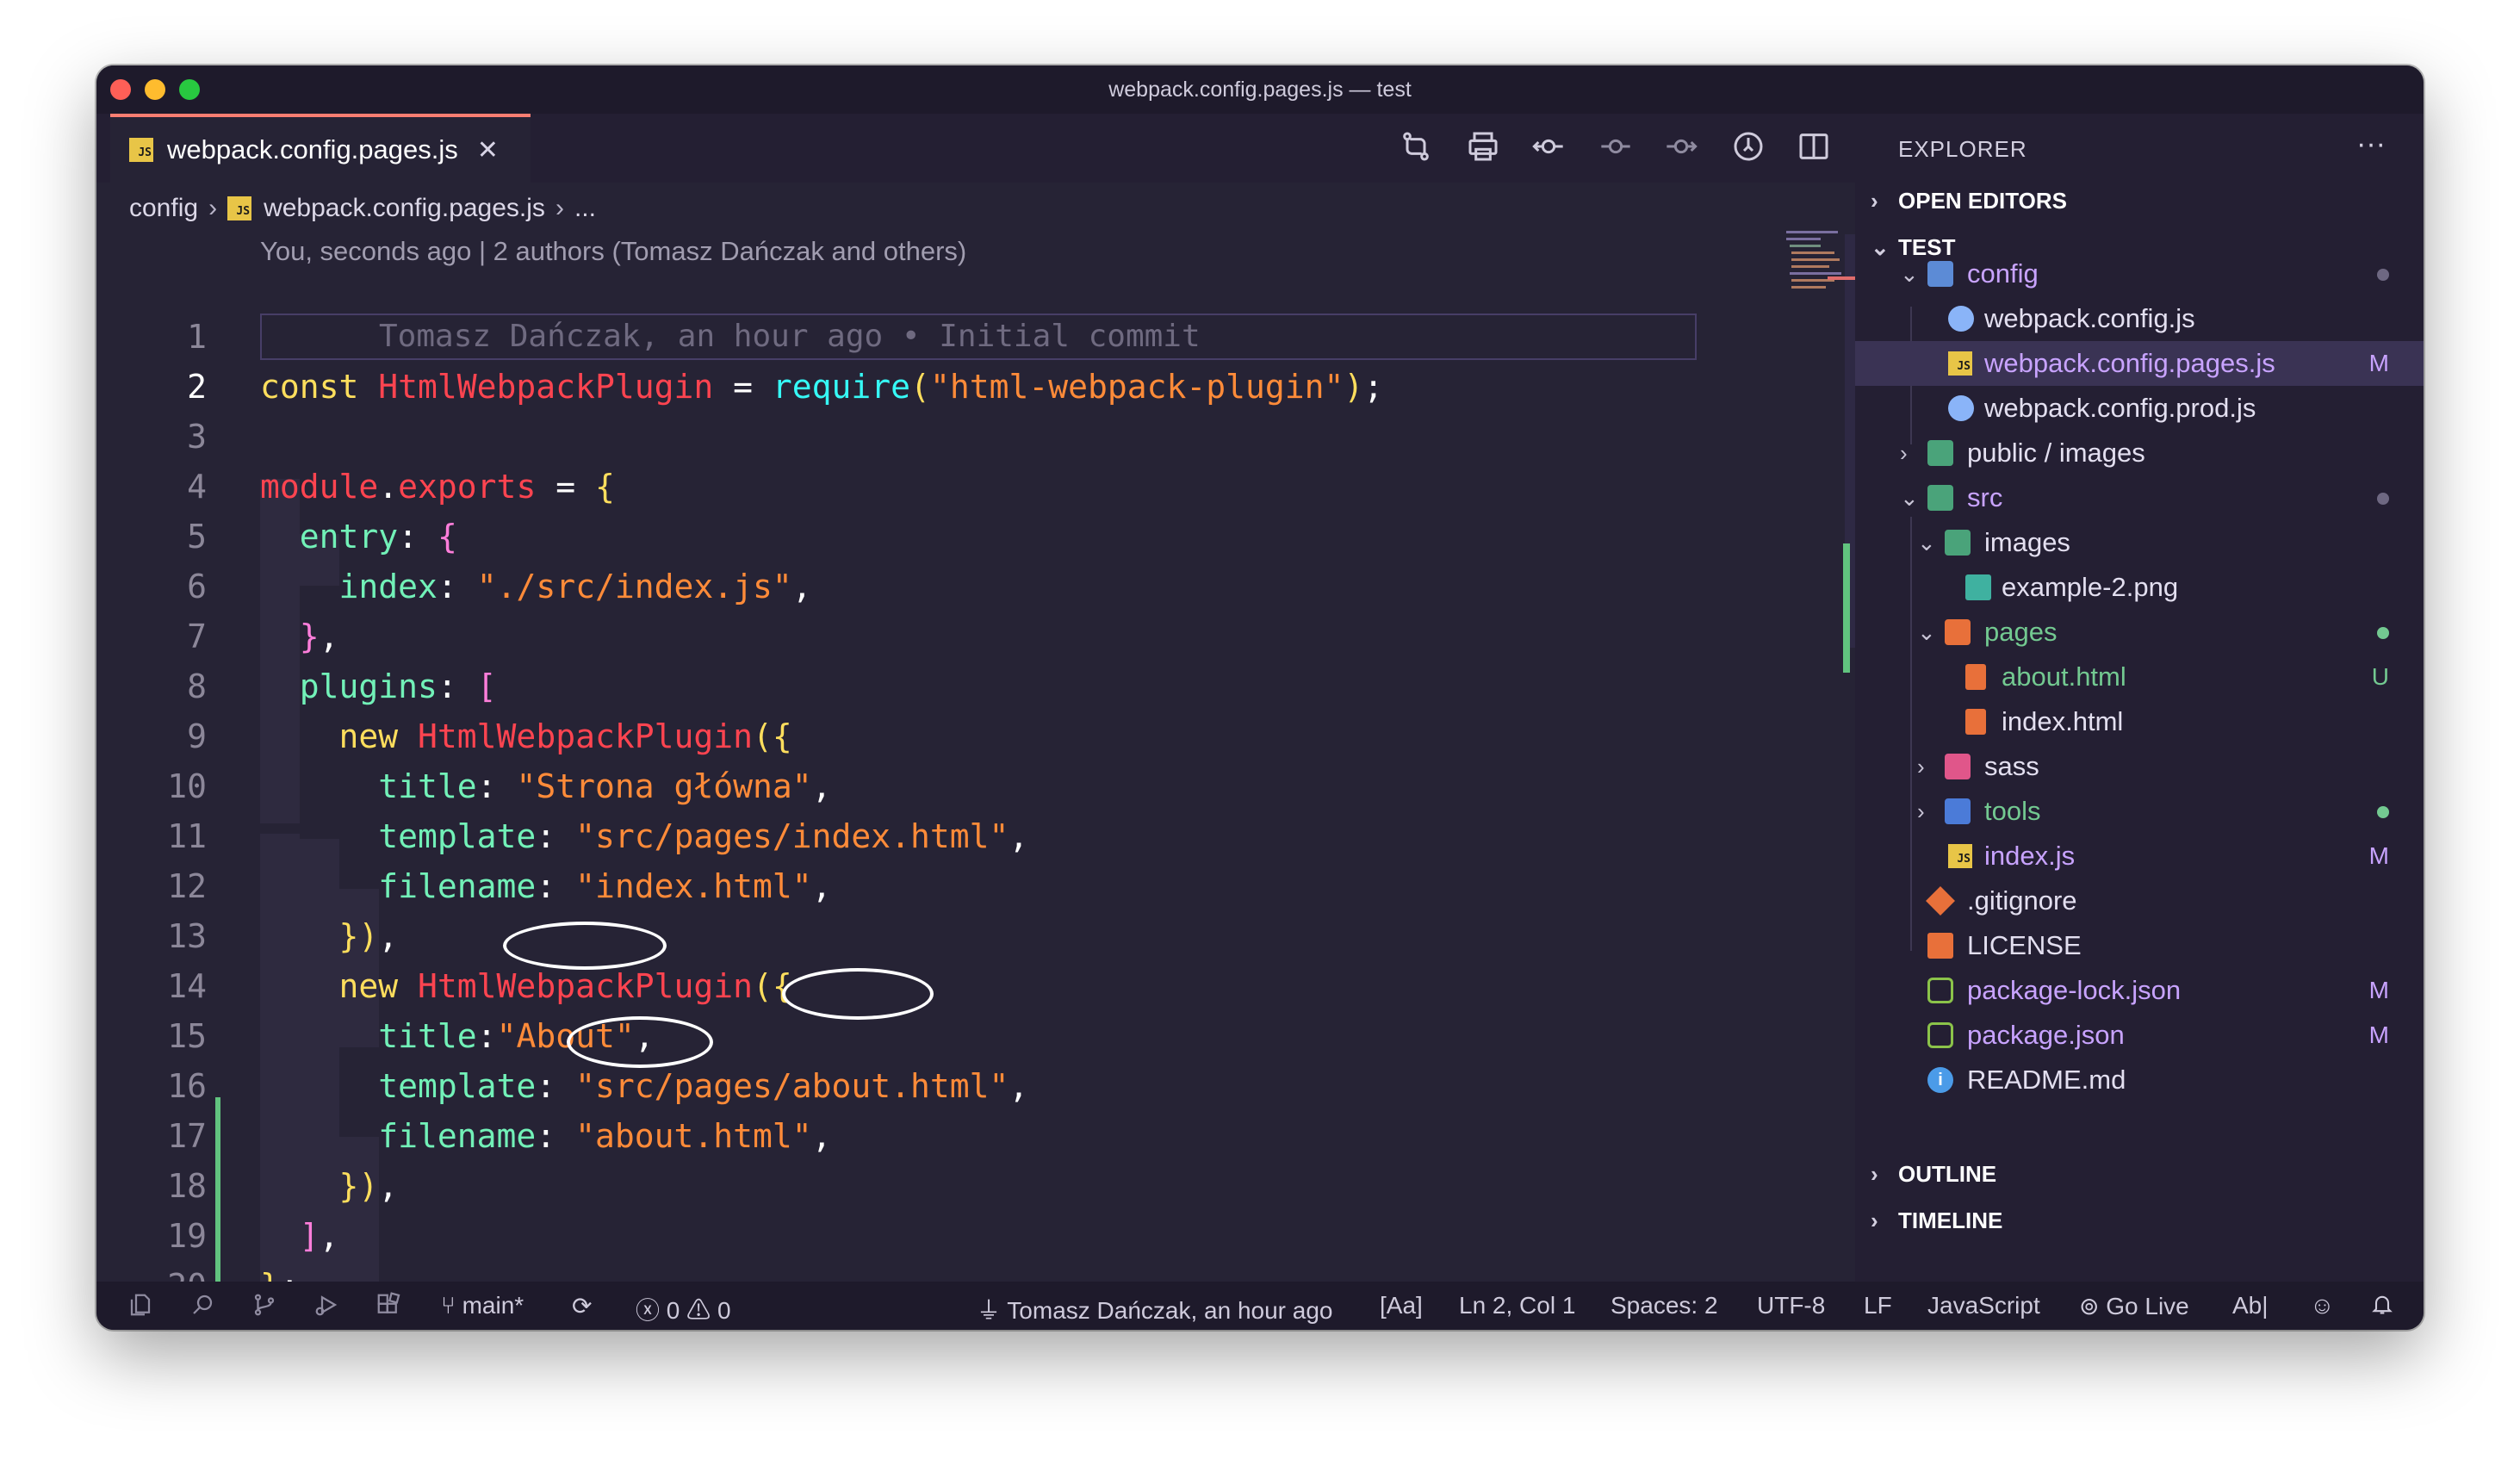 The height and width of the screenshot is (1459, 2520). I want to click on split-editor-icon, so click(1814, 148).